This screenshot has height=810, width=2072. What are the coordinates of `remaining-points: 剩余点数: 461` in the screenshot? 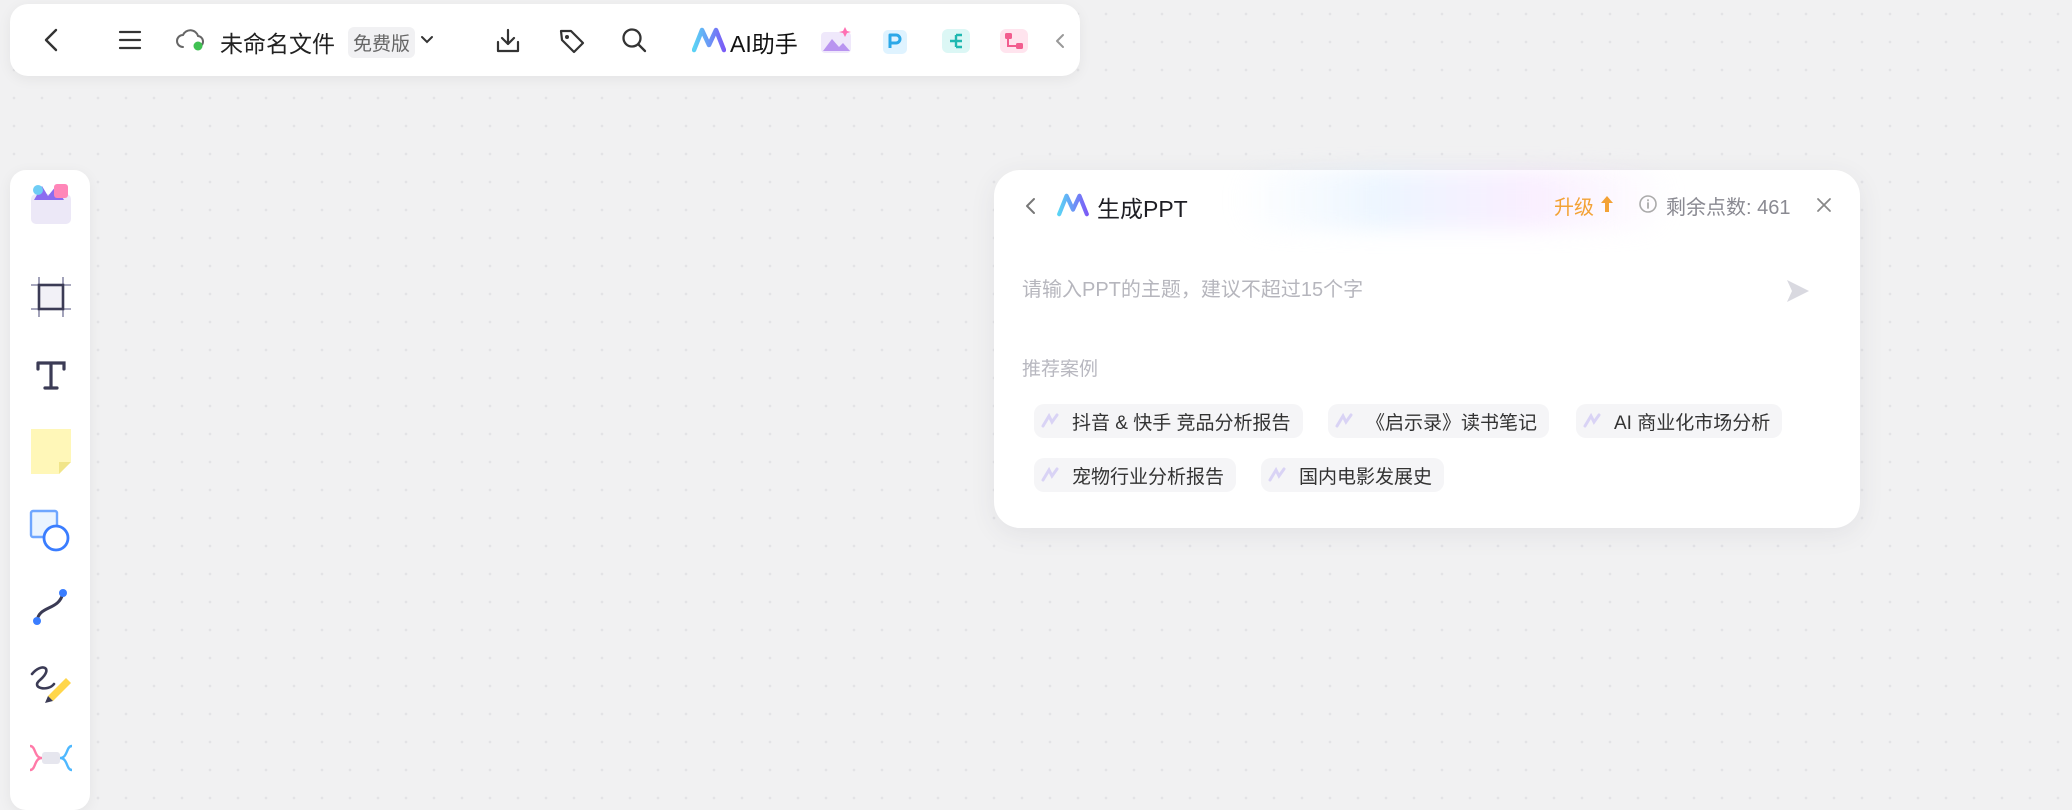 It's located at (1728, 208).